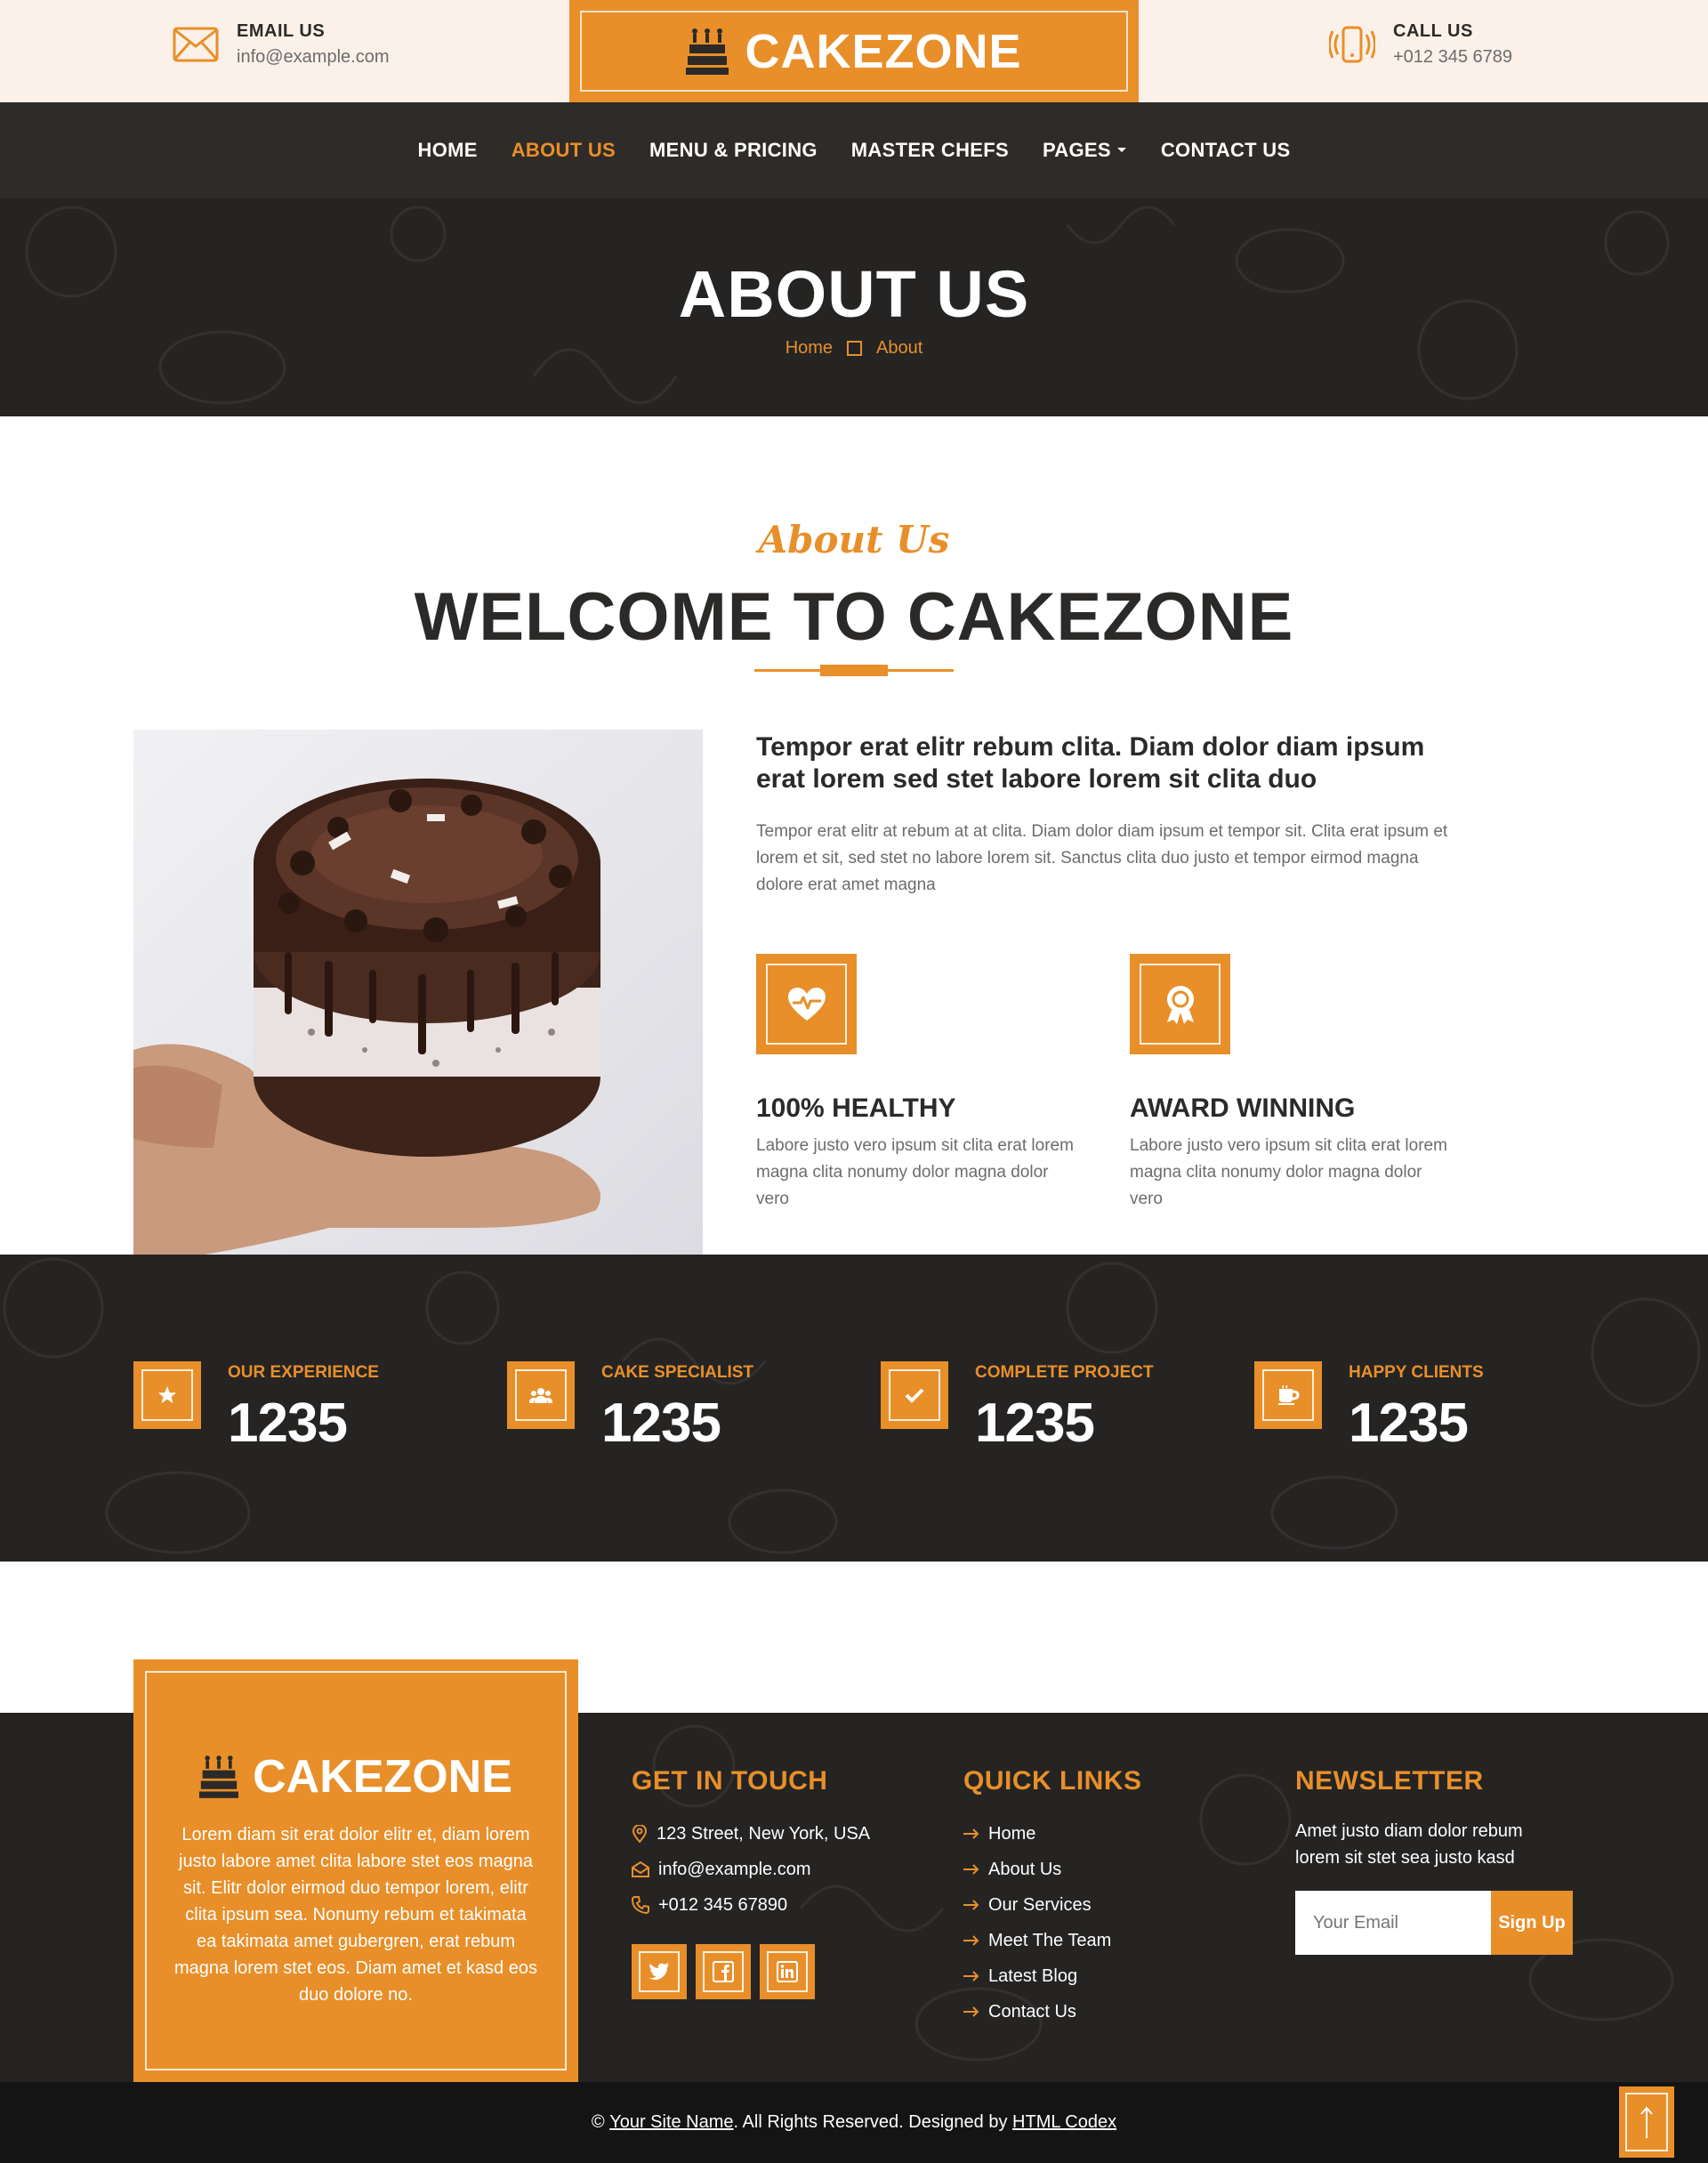 The image size is (1708, 2163). I want to click on signup-button: Sign Up, so click(1532, 1923).